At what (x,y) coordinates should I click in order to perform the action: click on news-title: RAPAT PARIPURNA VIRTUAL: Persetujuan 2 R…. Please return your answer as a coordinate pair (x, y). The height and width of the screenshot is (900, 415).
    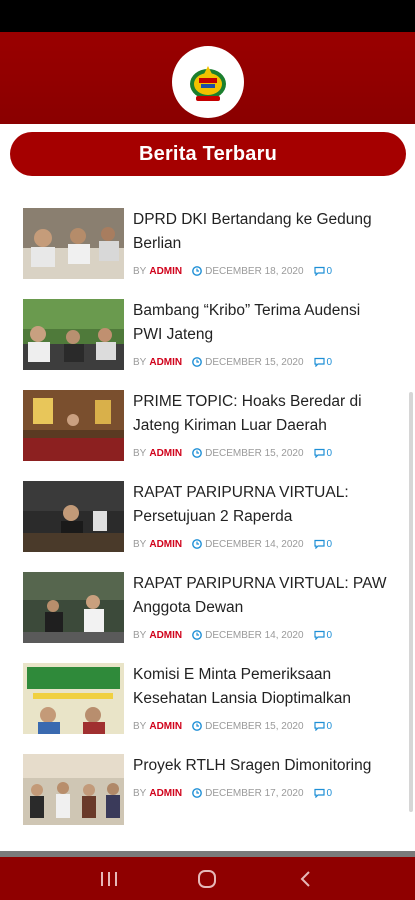
    Looking at the image, I should click on (260, 505).